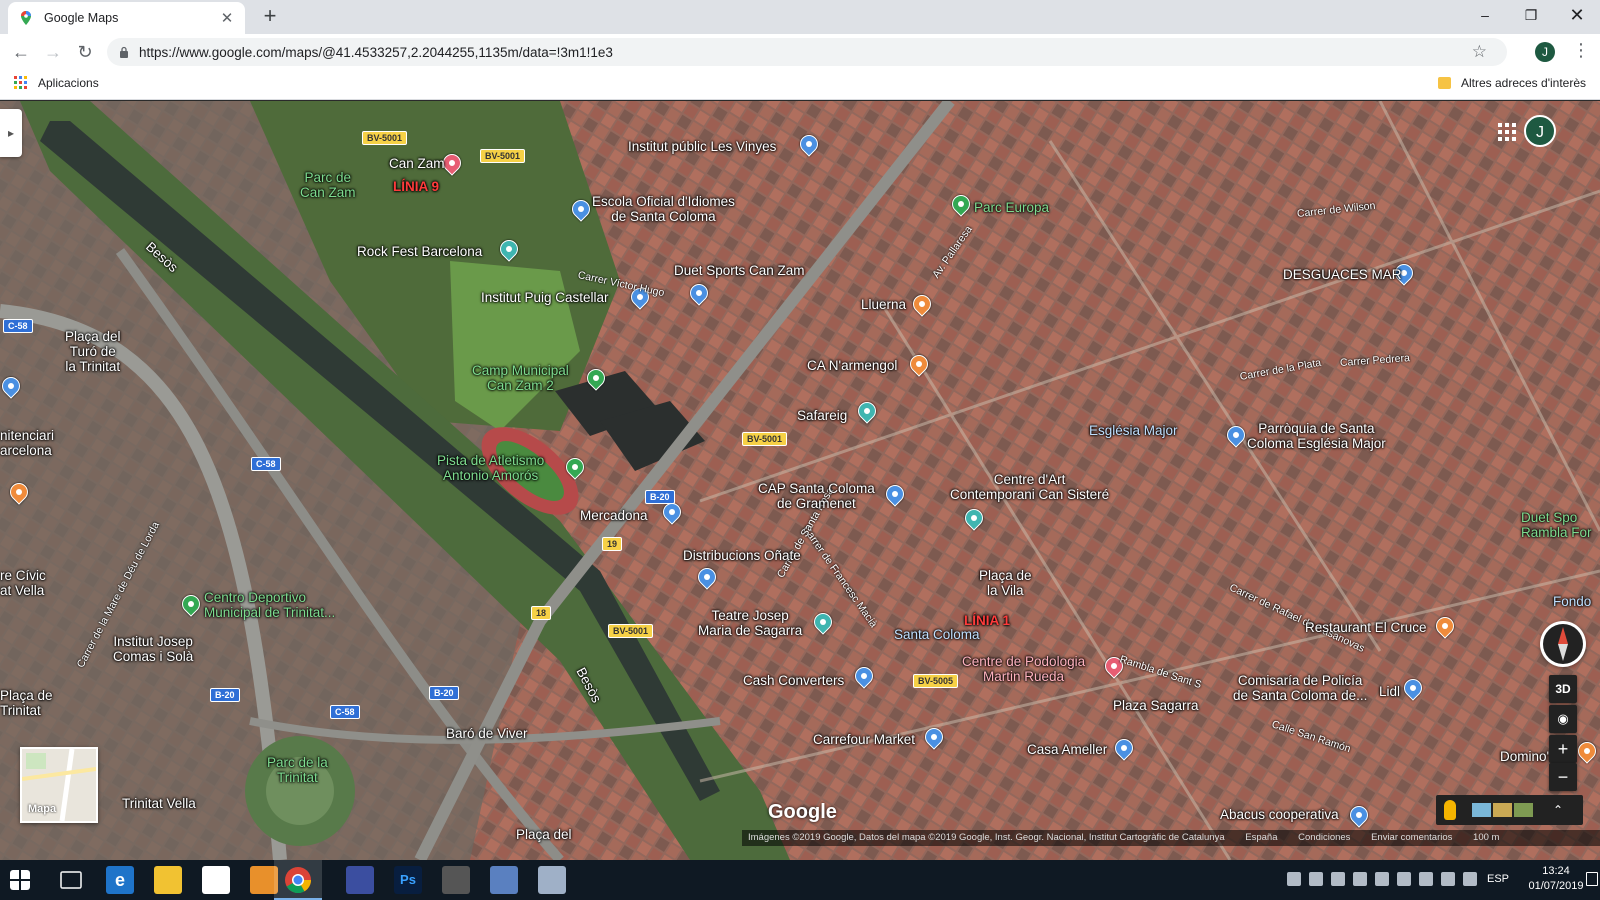 Image resolution: width=1600 pixels, height=900 pixels. I want to click on map-label: Plaça del Turó de la Trinitat, so click(93, 351).